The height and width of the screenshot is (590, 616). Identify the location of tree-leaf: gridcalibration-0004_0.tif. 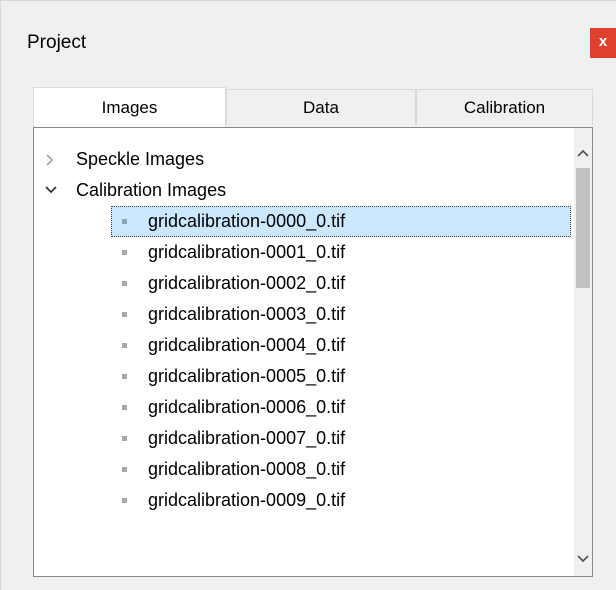
(304, 345).